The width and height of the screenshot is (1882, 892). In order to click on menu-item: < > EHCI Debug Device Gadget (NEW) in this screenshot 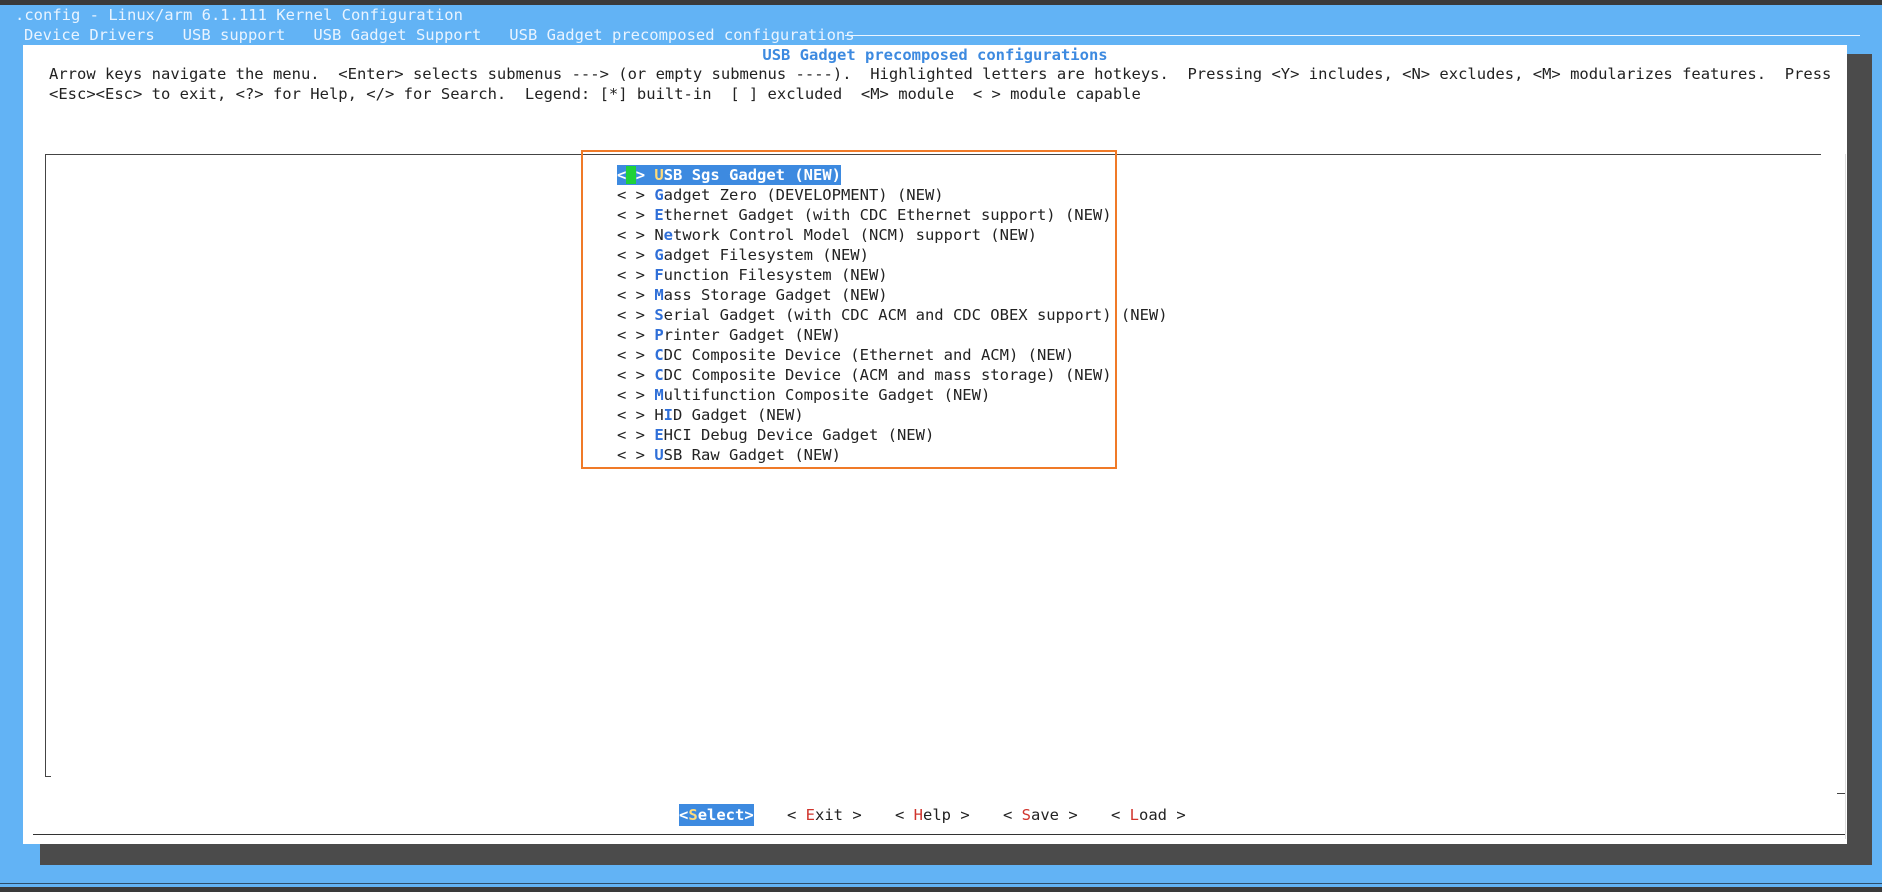, I will do `click(892, 435)`.